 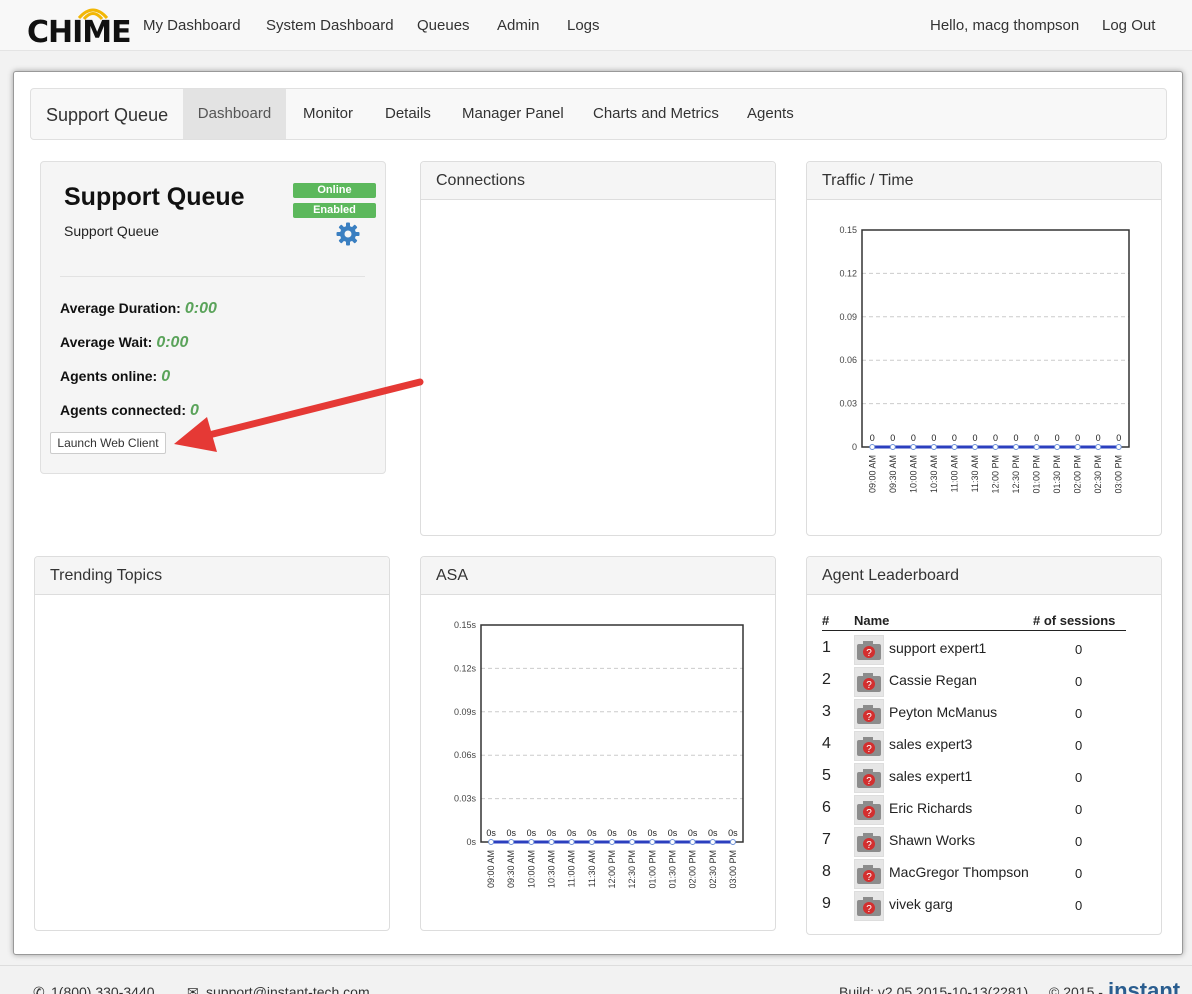 I want to click on tab-agents: Agents, so click(x=770, y=114).